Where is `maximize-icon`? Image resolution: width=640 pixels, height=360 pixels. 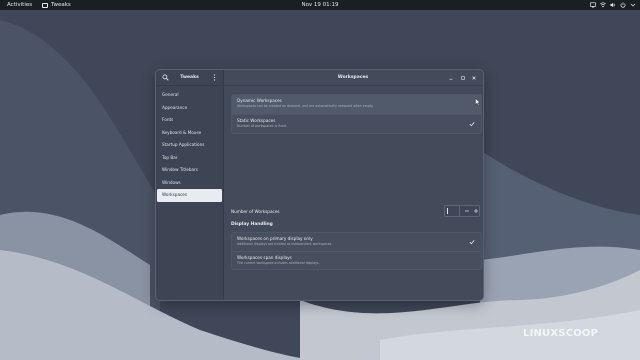
maximize-icon is located at coordinates (463, 78).